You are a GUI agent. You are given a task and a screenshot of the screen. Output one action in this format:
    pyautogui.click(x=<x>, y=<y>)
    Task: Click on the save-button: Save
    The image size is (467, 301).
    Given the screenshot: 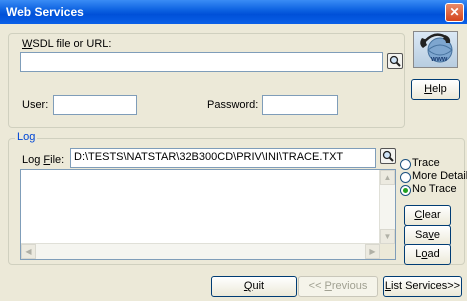 What is the action you would take?
    pyautogui.click(x=427, y=235)
    